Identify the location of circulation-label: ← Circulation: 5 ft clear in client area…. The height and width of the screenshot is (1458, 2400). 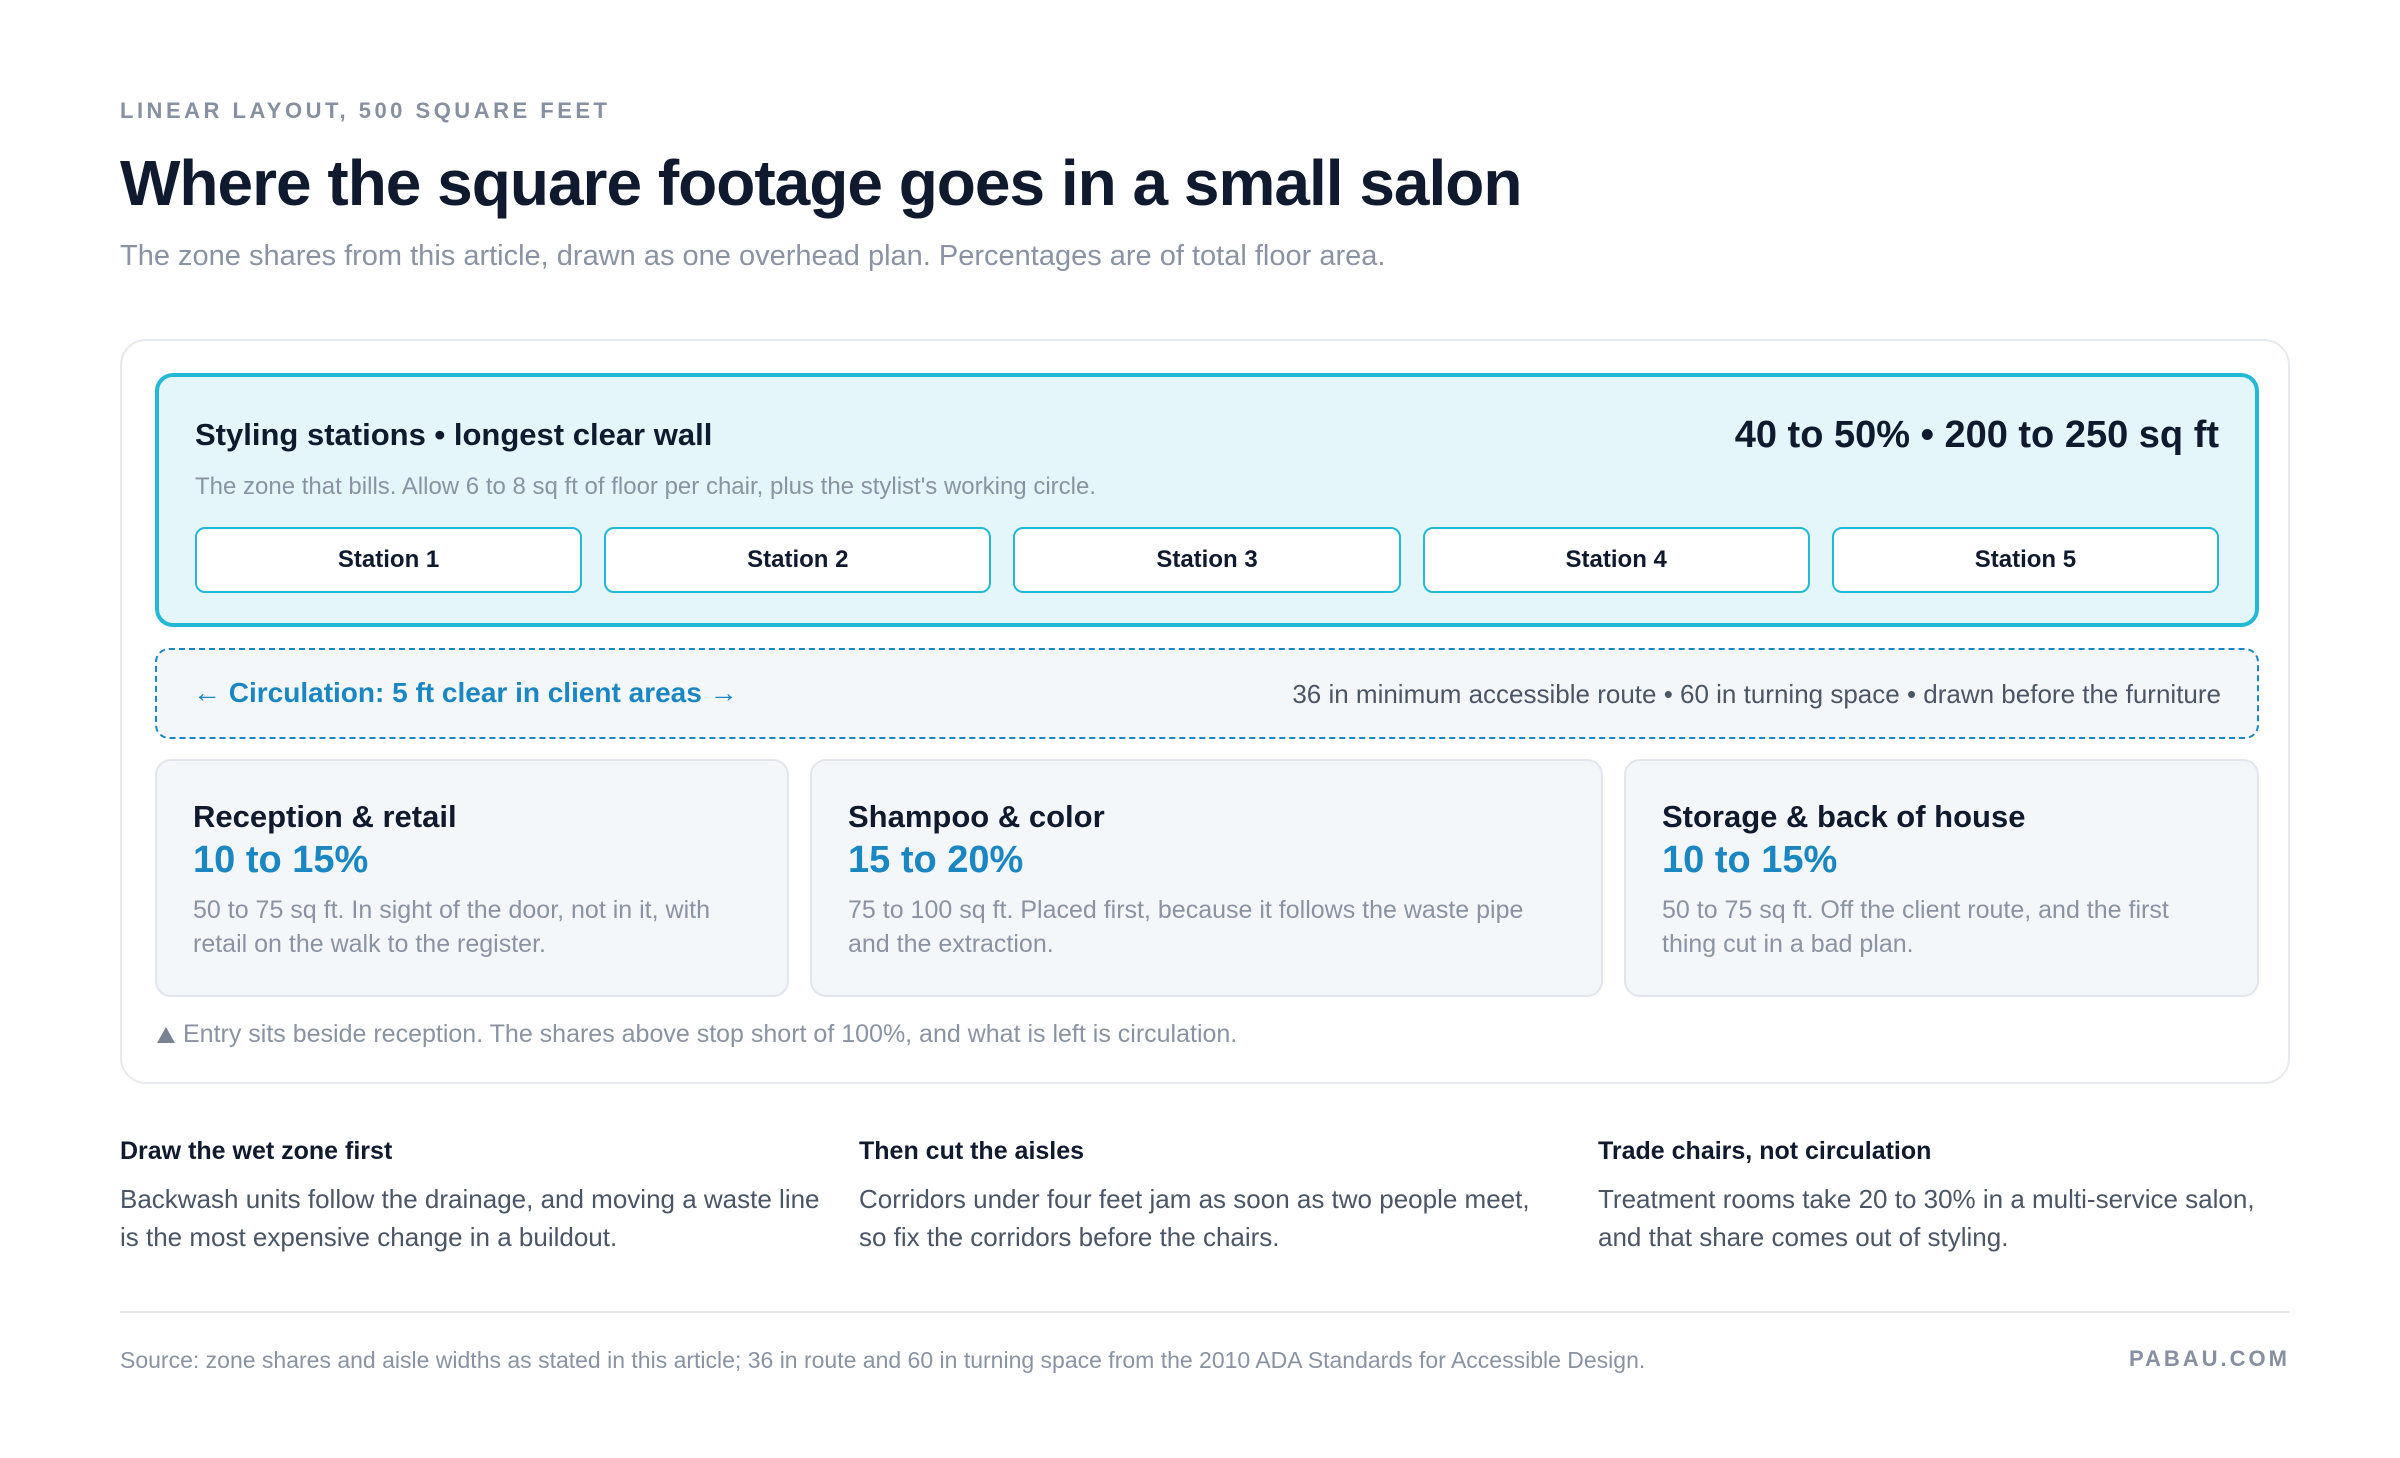
(465, 692).